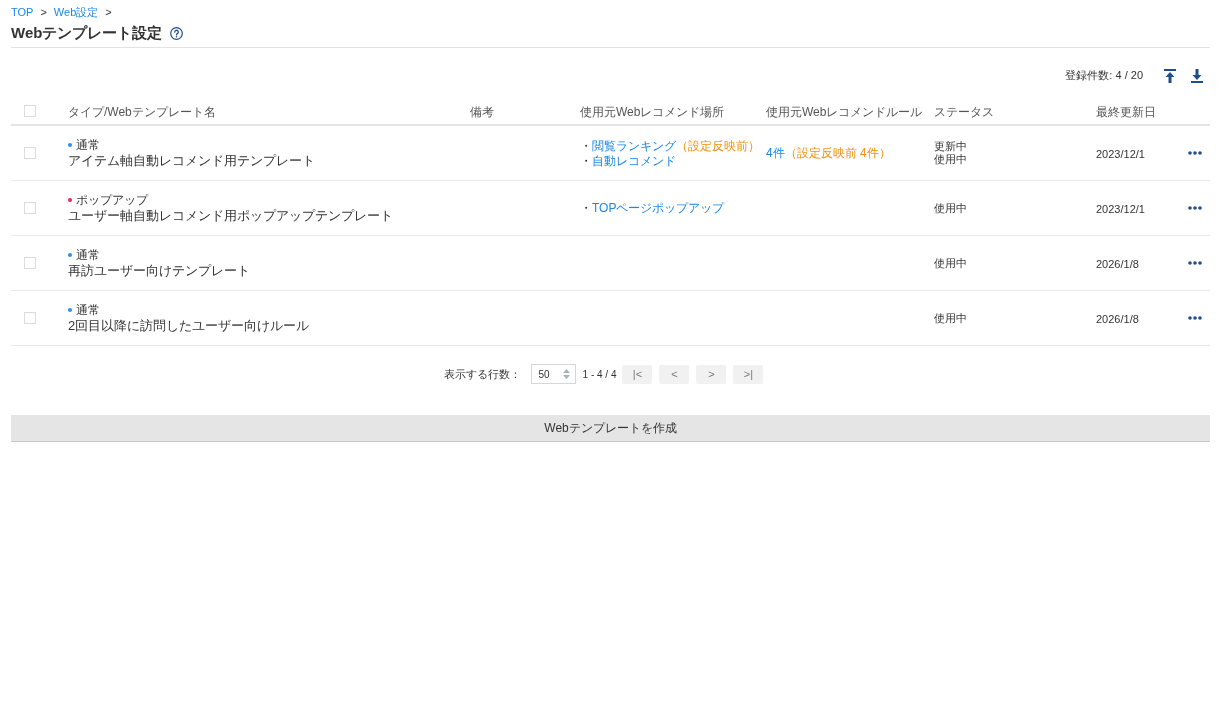 Image resolution: width=1224 pixels, height=704 pixels. Describe the element at coordinates (718, 145) in the screenshot. I see `pending-note: （設定反映前）` at that location.